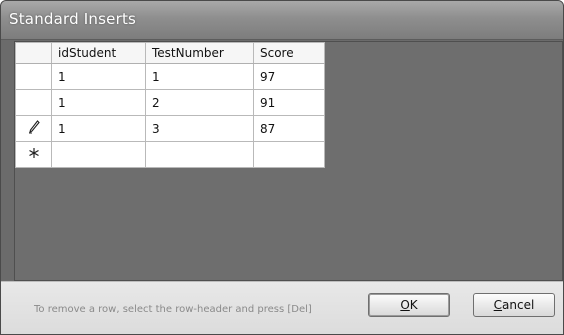 This screenshot has width=564, height=335. I want to click on ok-button: OK, so click(409, 305).